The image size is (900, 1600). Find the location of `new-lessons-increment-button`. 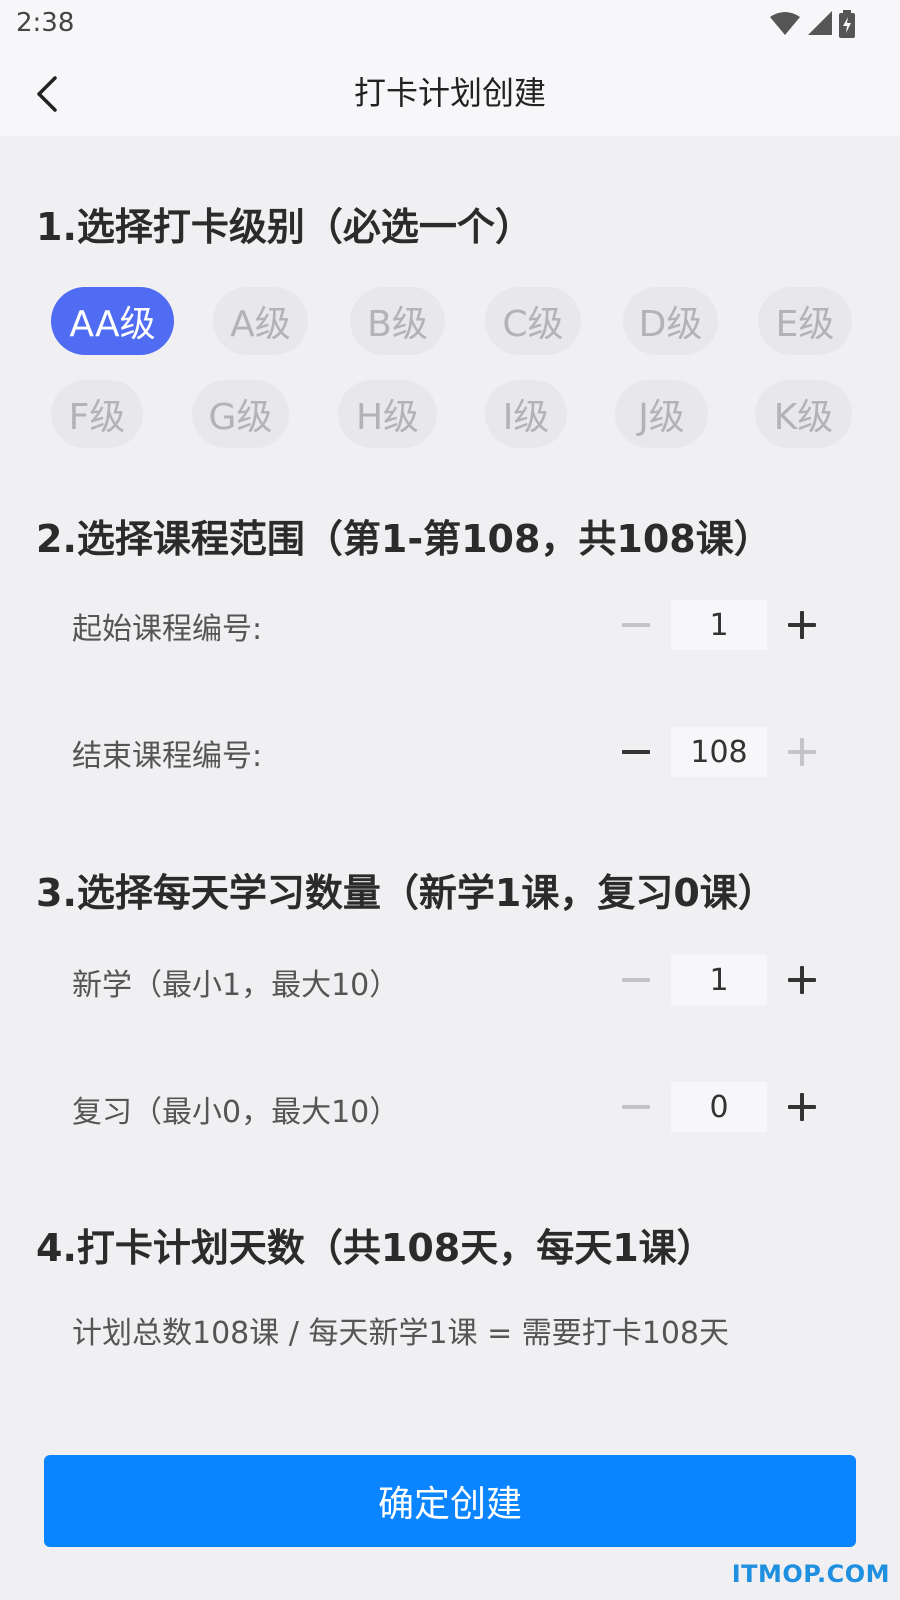

new-lessons-increment-button is located at coordinates (802, 980).